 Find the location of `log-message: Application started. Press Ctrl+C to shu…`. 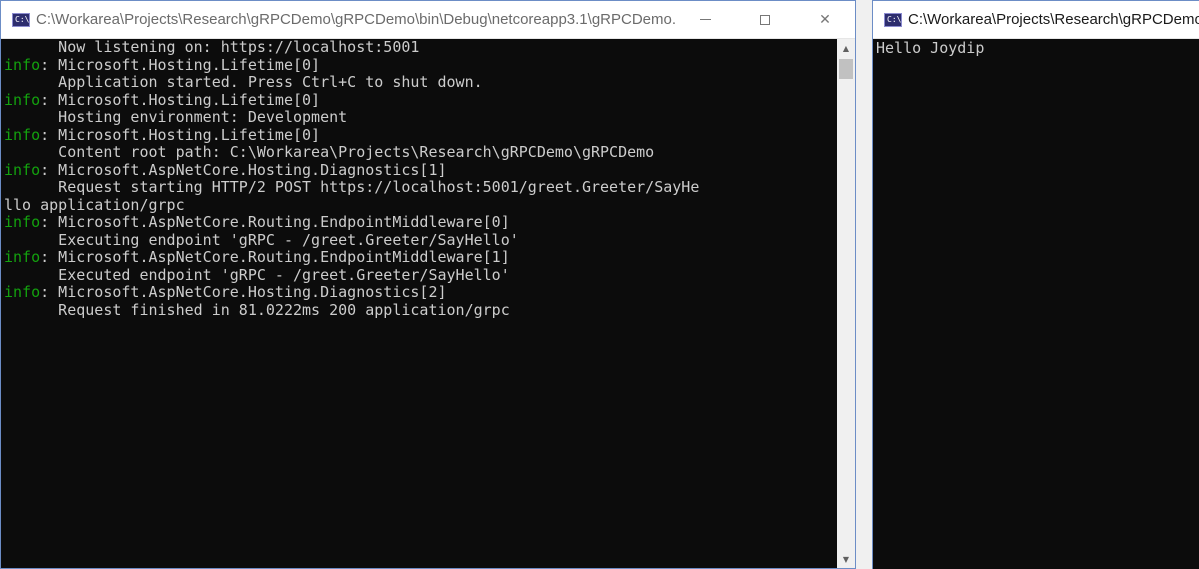

log-message: Application started. Press Ctrl+C to shu… is located at coordinates (243, 82).